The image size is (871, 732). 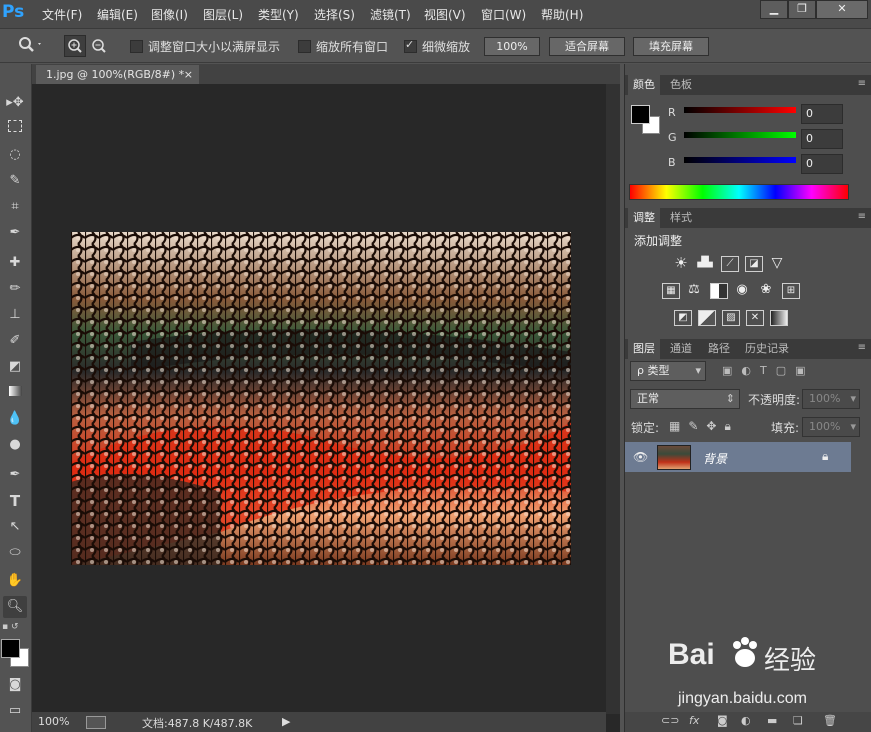 What do you see at coordinates (188, 74) in the screenshot?
I see `close-tab-icon: ×` at bounding box center [188, 74].